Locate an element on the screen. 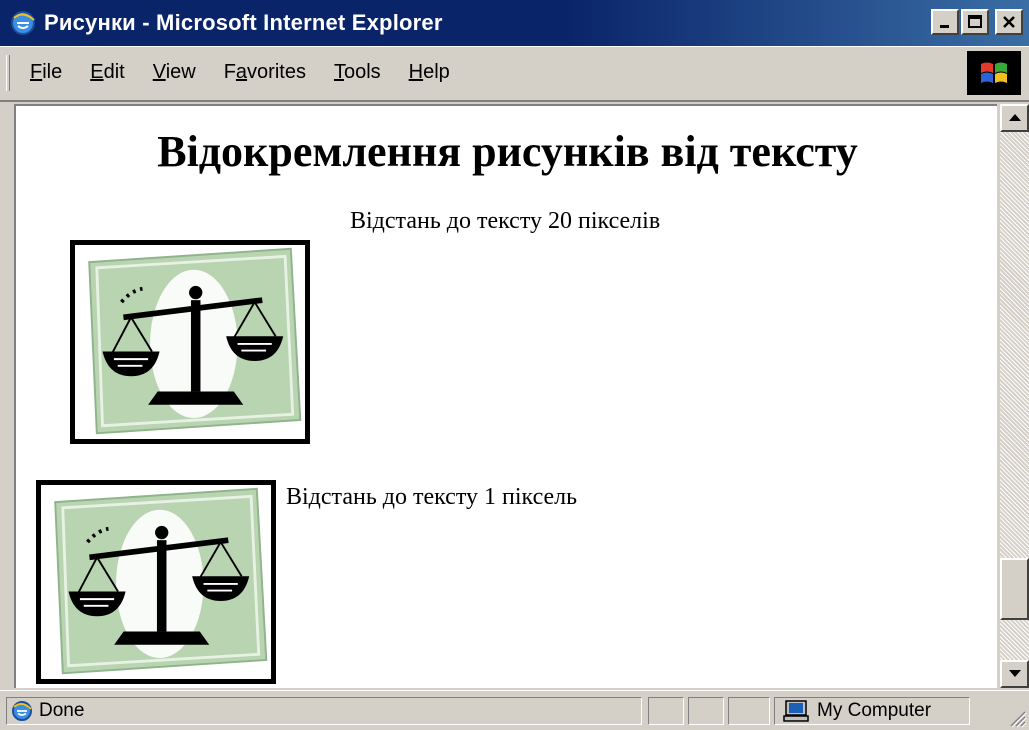  status-text: Done is located at coordinates (62, 710).